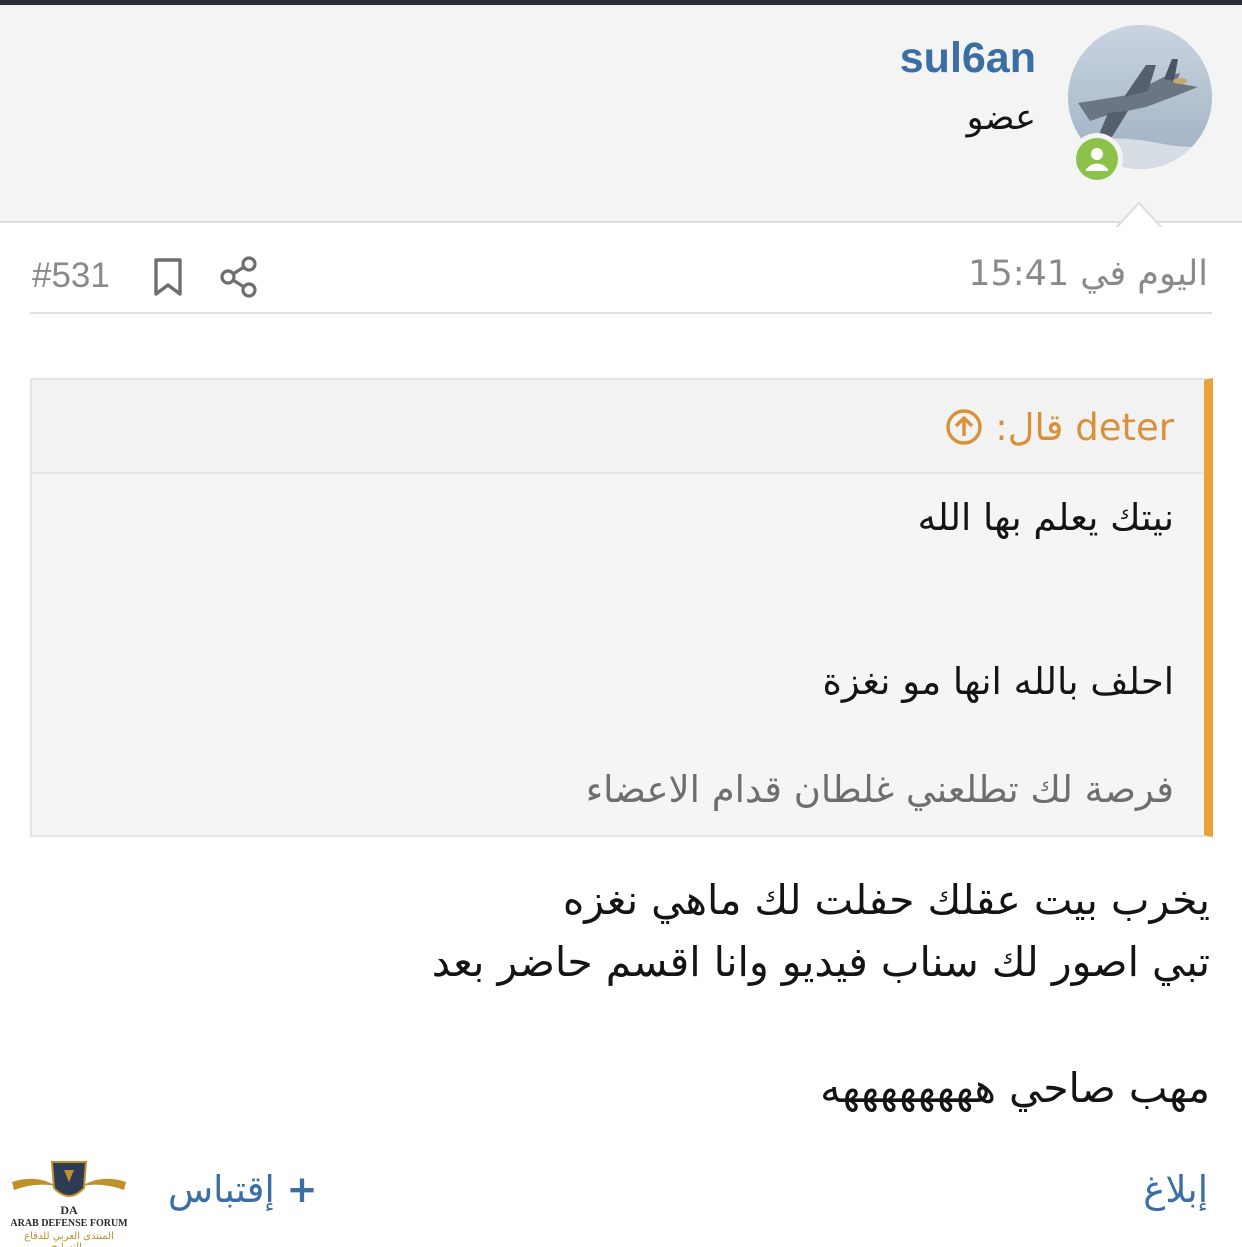 Image resolution: width=1242 pixels, height=1247 pixels. I want to click on online-status-icon, so click(1097, 159).